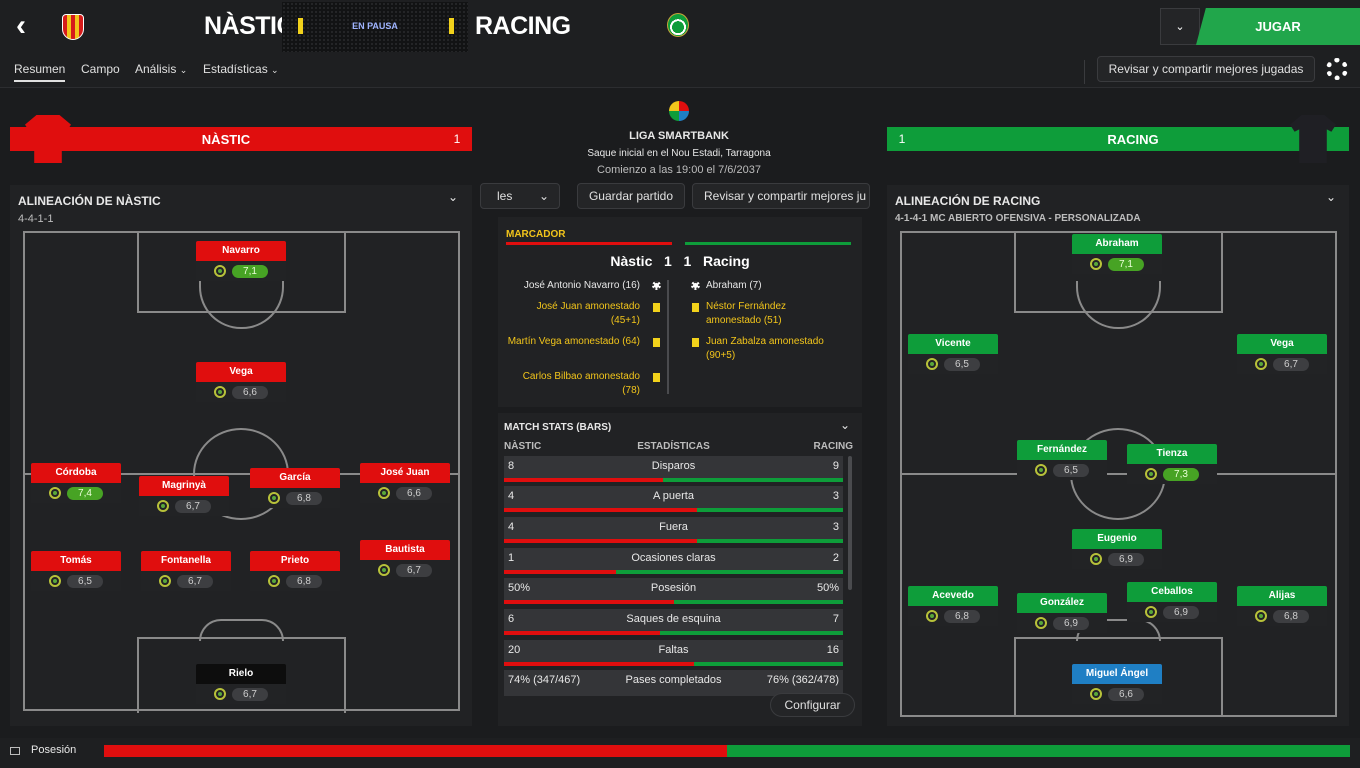  What do you see at coordinates (673, 446) in the screenshot?
I see `stats-mid-label: ESTADÍSTICAS` at bounding box center [673, 446].